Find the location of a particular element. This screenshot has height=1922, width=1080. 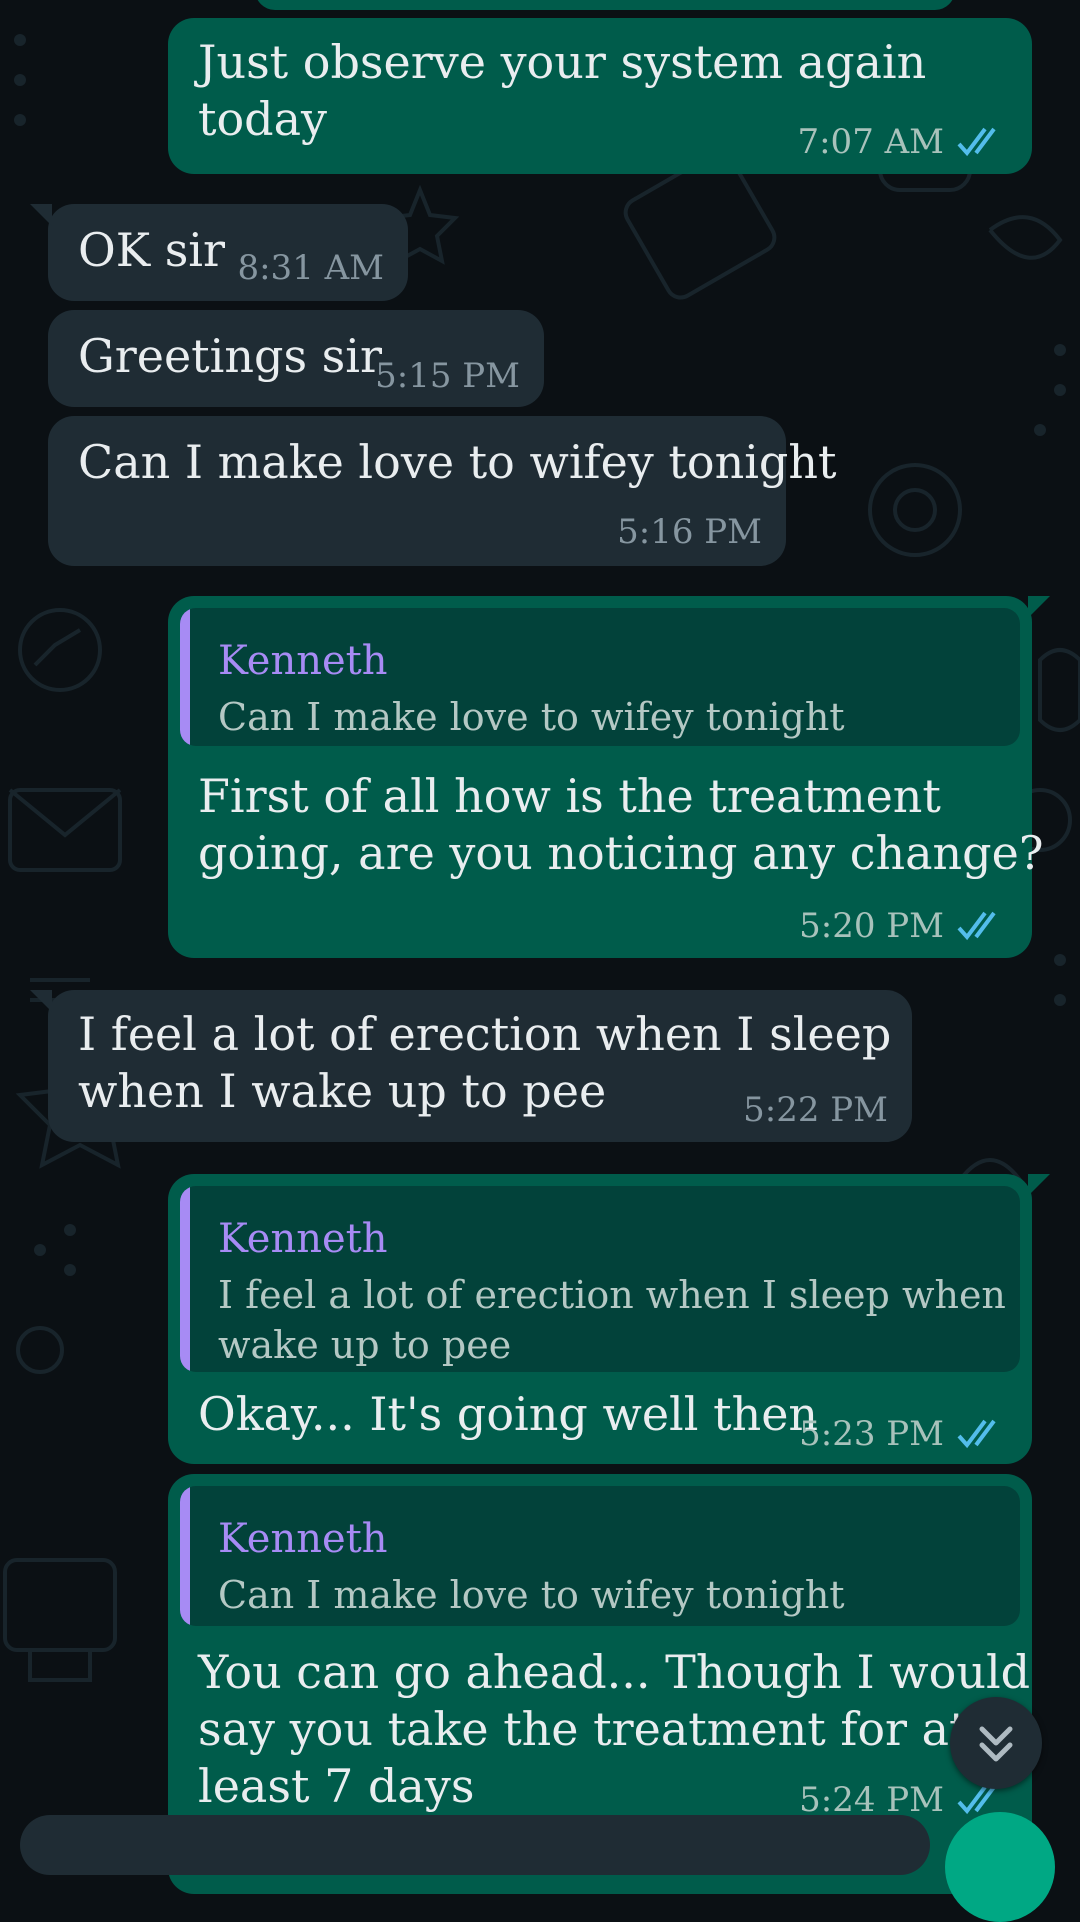

message-text: Can I make love to wifey tonight is located at coordinates (457, 462).